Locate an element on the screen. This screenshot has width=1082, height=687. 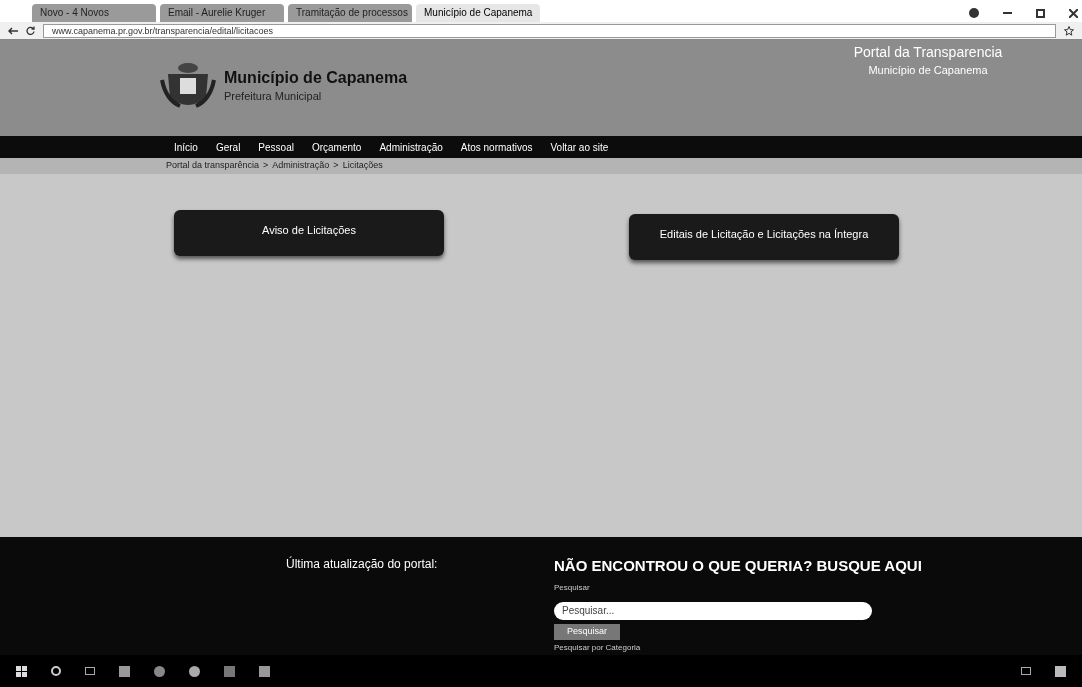
browser-tab: Email - Aurelie Kruger is located at coordinates (222, 13).